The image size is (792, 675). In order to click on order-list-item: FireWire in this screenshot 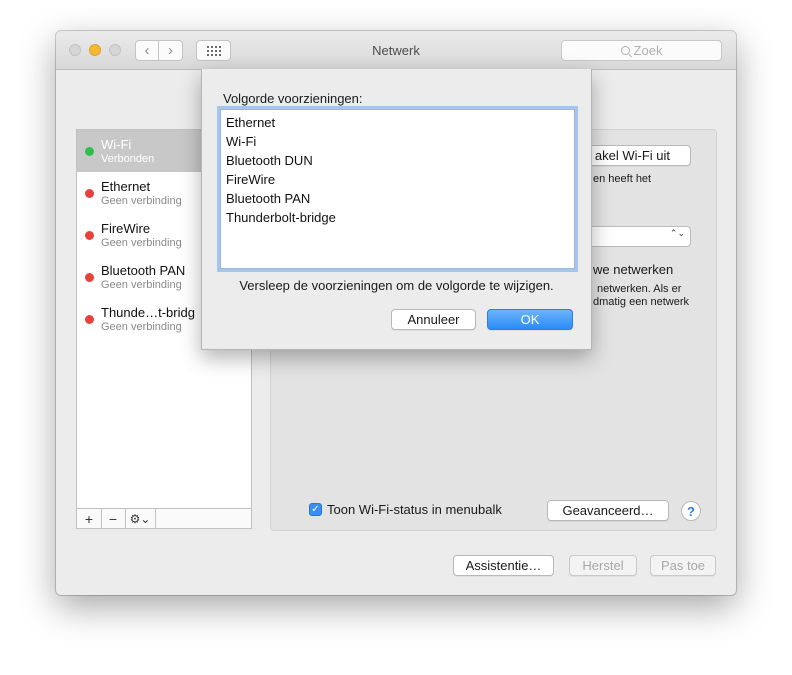, I will do `click(250, 179)`.